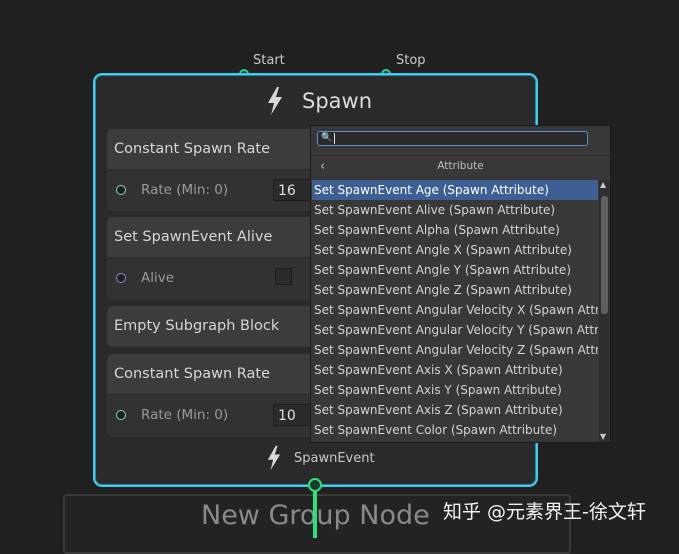 Image resolution: width=679 pixels, height=554 pixels. I want to click on search-input, so click(452, 138).